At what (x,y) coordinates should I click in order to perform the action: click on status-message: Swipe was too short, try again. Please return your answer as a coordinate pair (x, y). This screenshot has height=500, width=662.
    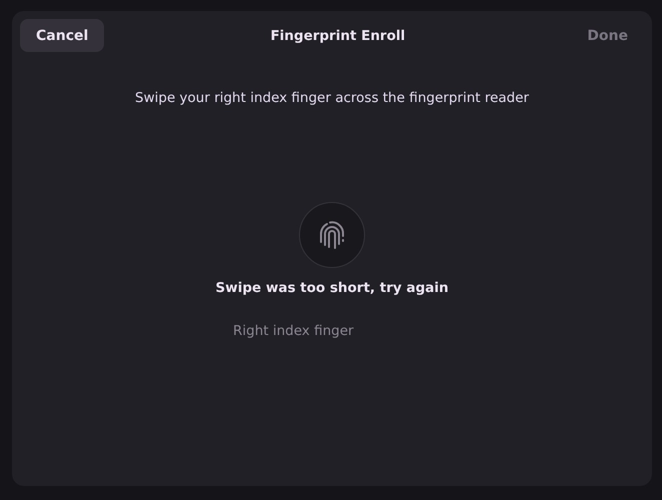
    Looking at the image, I should click on (332, 288).